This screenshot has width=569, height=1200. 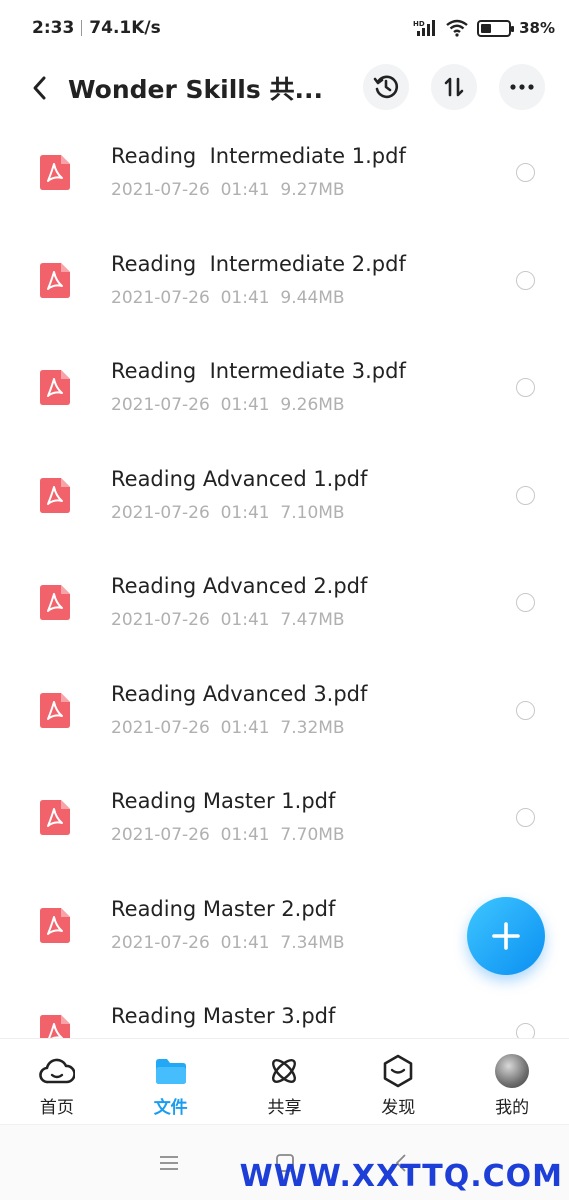 I want to click on file-meta: 2021-07-26 01:41 9.27MB, so click(x=228, y=190).